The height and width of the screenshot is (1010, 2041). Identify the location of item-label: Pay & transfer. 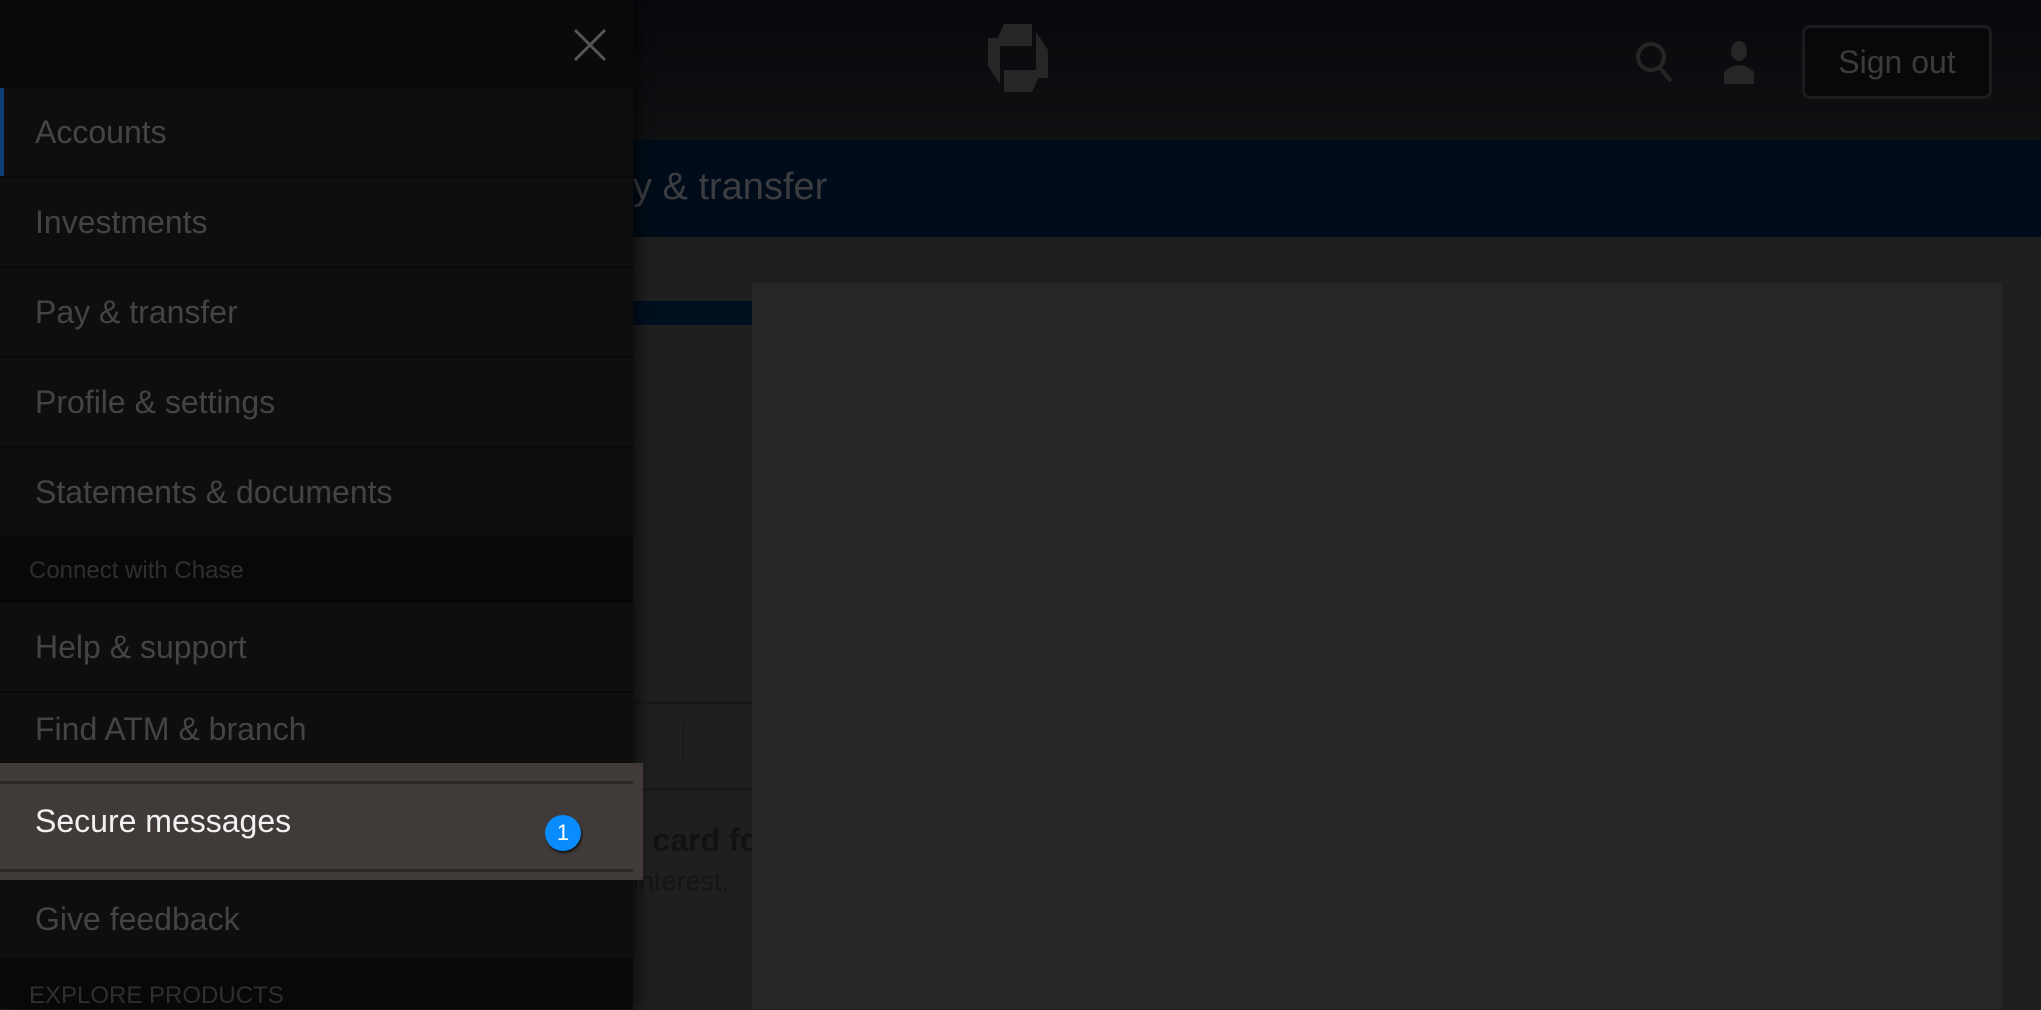
(136, 311).